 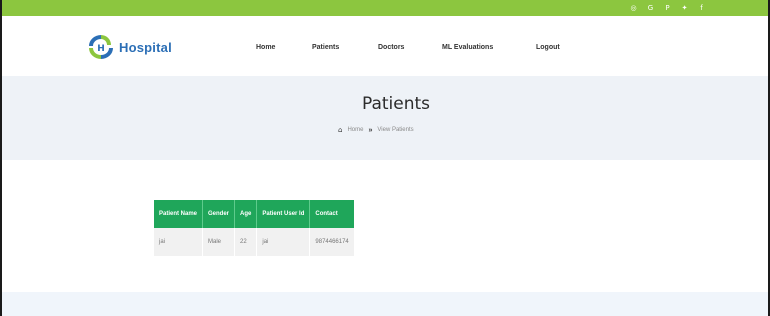 What do you see at coordinates (145, 47) in the screenshot?
I see `brand-name: Hospital` at bounding box center [145, 47].